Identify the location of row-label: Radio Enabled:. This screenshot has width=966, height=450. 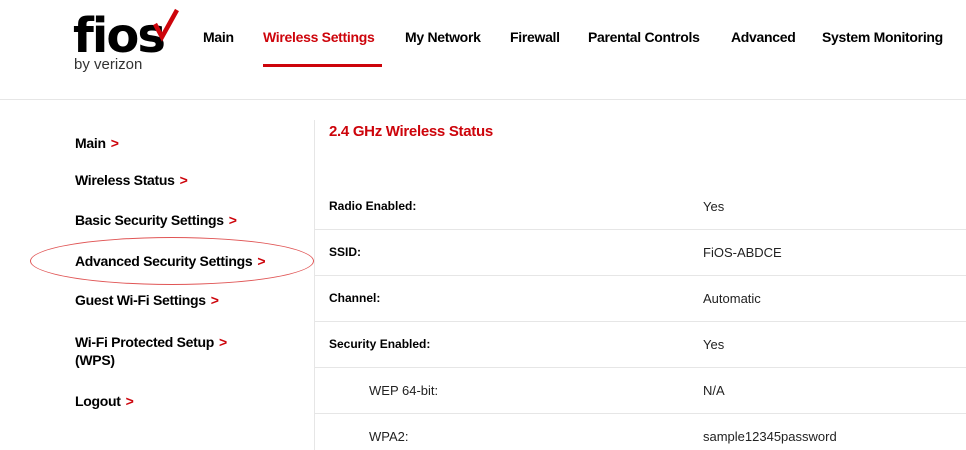
(373, 206).